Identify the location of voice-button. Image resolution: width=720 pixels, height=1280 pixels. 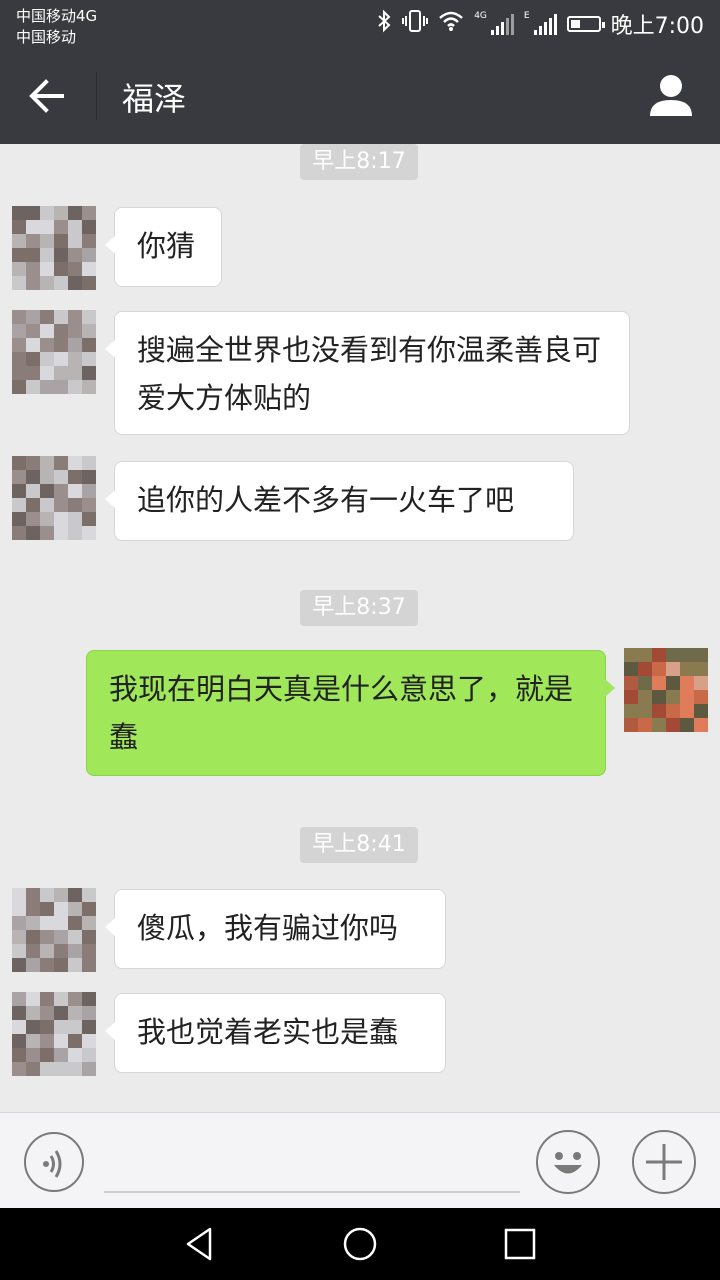
(54, 1162).